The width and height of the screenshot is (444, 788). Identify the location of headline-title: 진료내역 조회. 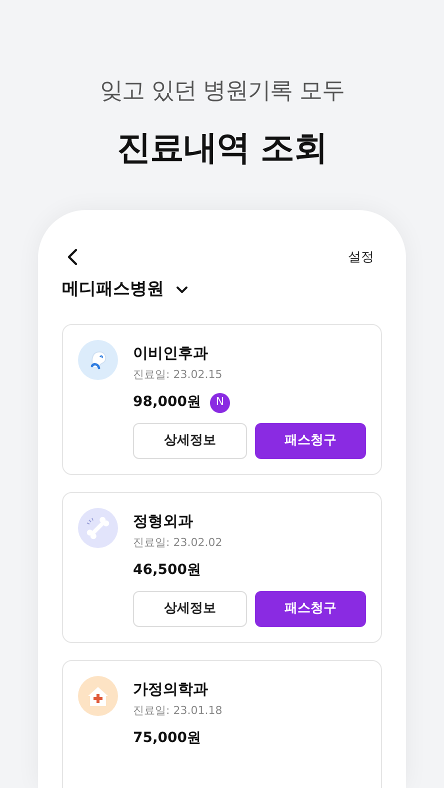
(222, 148).